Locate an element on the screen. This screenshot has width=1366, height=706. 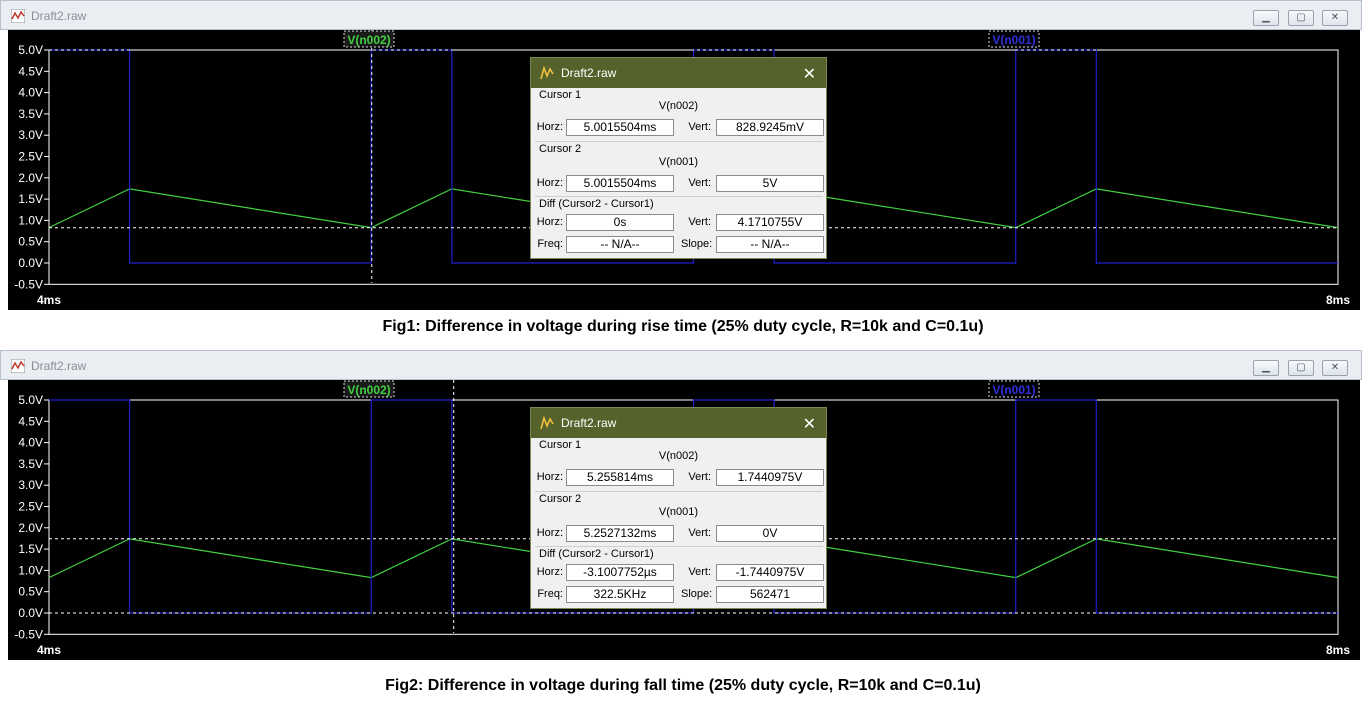
cursor2-horz-field: 5.2527132ms is located at coordinates (620, 533).